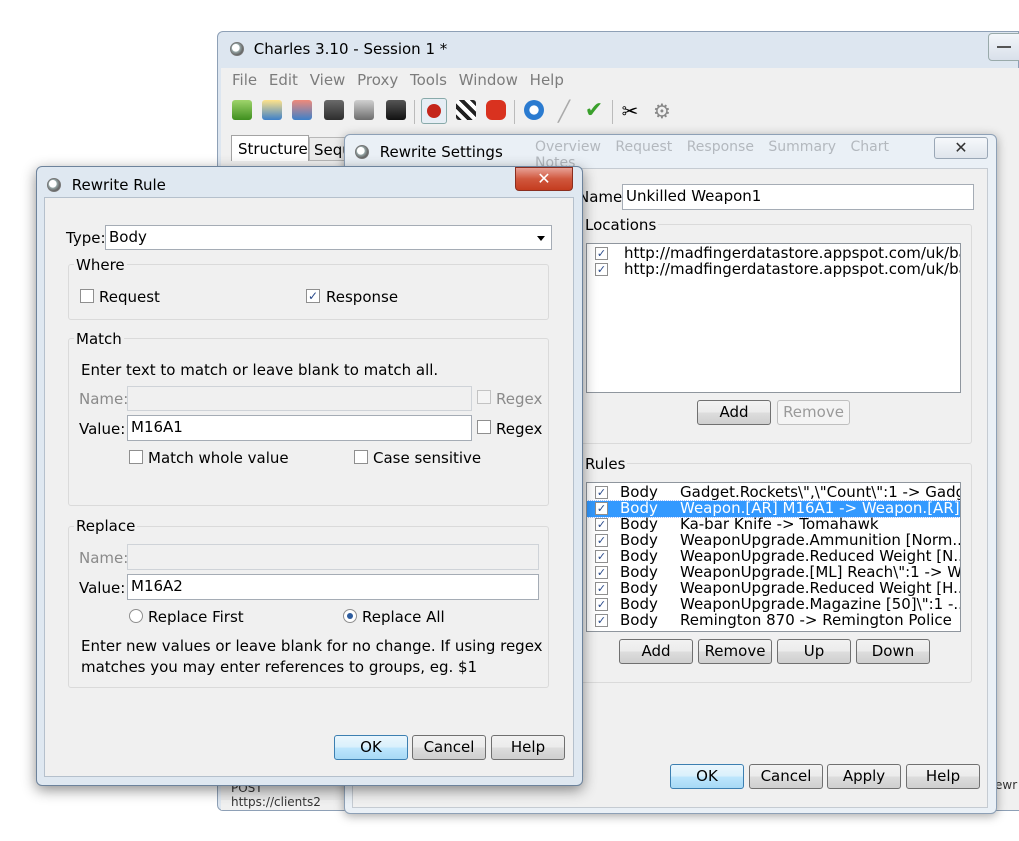  What do you see at coordinates (813, 412) in the screenshot?
I see `locations-remove-button: Remove` at bounding box center [813, 412].